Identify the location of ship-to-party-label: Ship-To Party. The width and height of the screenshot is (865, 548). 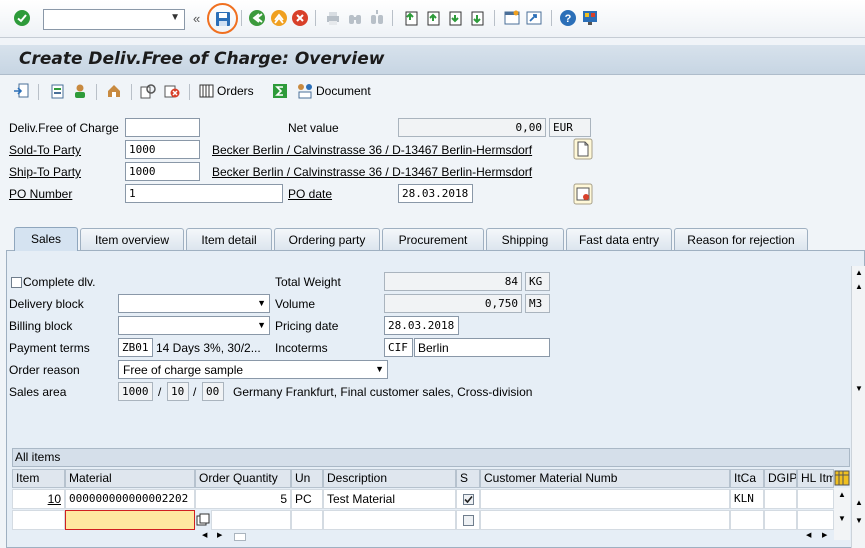
(45, 172).